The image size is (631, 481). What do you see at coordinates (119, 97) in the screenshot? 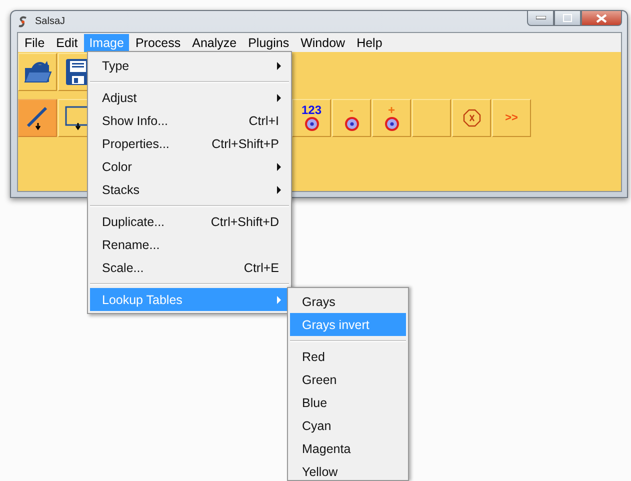
I see `option-label: Adjust` at bounding box center [119, 97].